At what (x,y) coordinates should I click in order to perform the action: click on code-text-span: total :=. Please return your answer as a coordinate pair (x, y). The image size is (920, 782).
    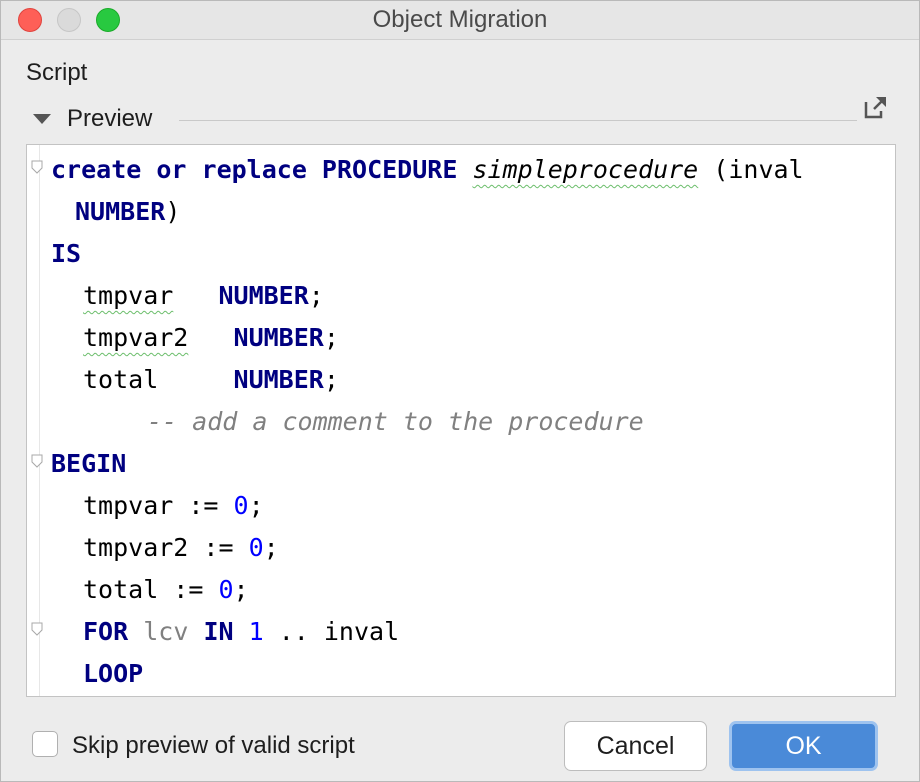
    Looking at the image, I should click on (151, 589).